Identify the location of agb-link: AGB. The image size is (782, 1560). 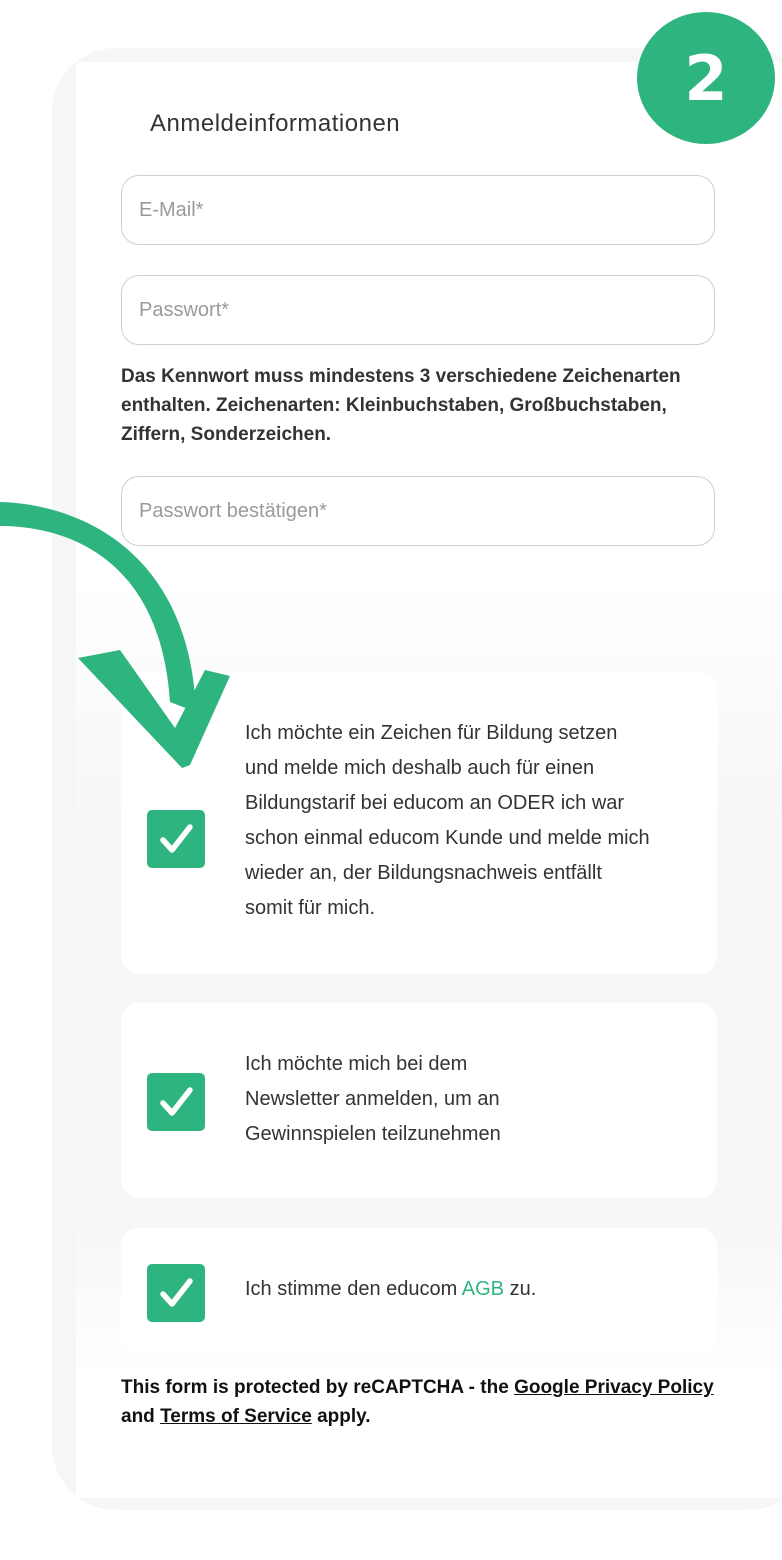
(483, 1289).